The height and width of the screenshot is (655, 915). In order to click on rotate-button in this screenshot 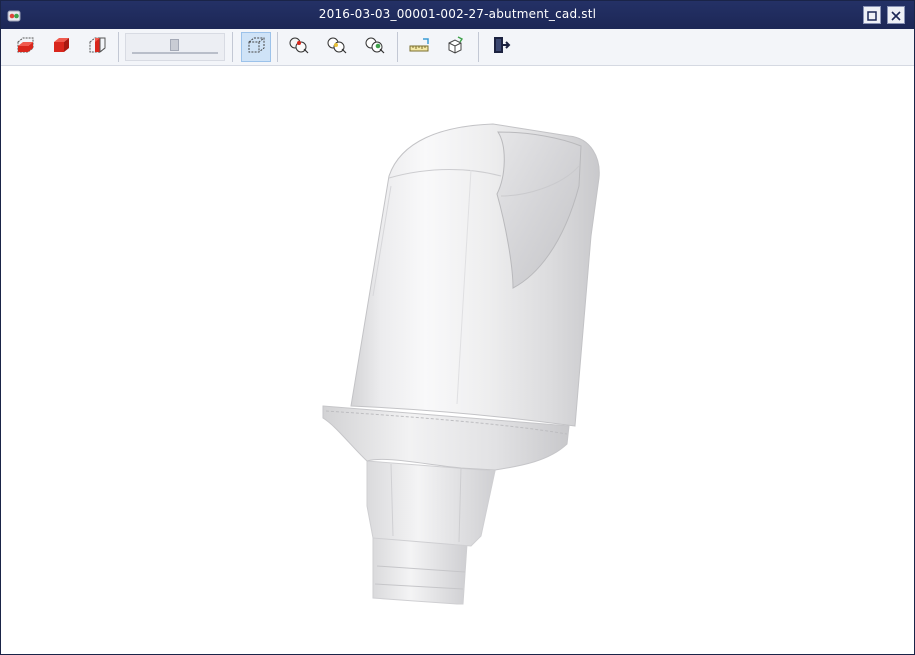, I will do `click(455, 47)`.